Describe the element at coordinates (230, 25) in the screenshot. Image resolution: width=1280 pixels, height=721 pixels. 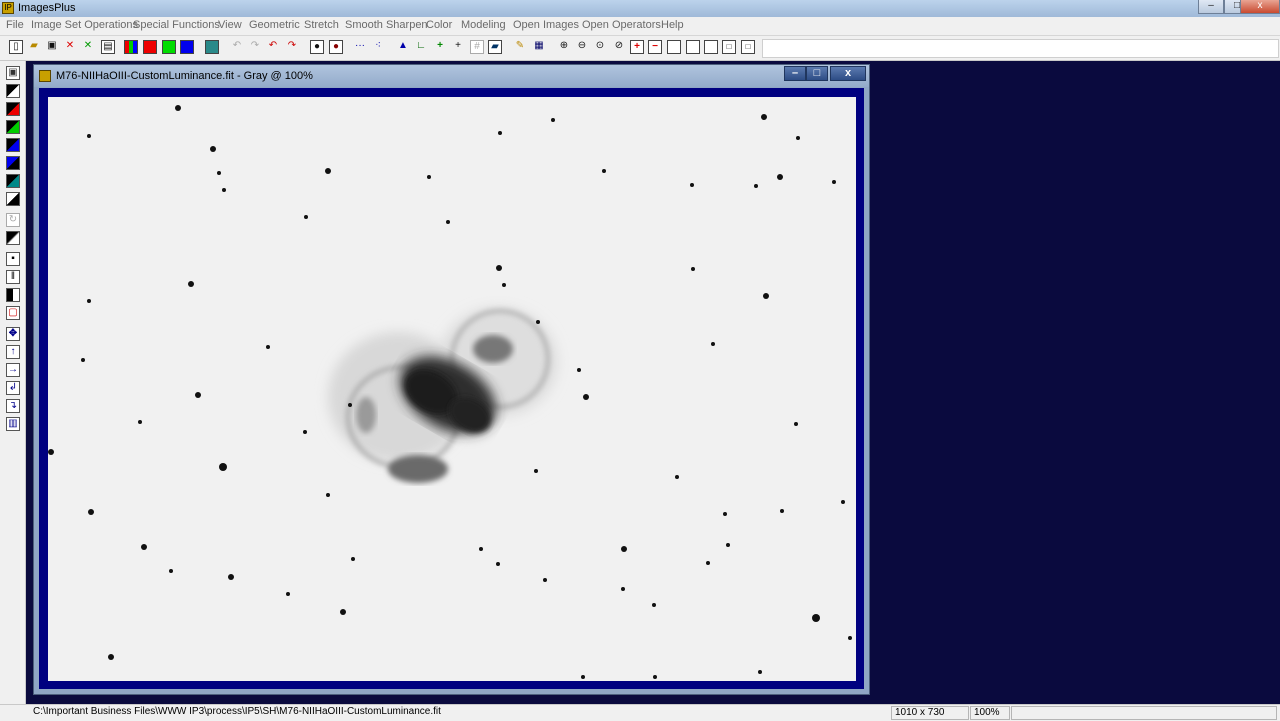
I see `menu-view: View` at that location.